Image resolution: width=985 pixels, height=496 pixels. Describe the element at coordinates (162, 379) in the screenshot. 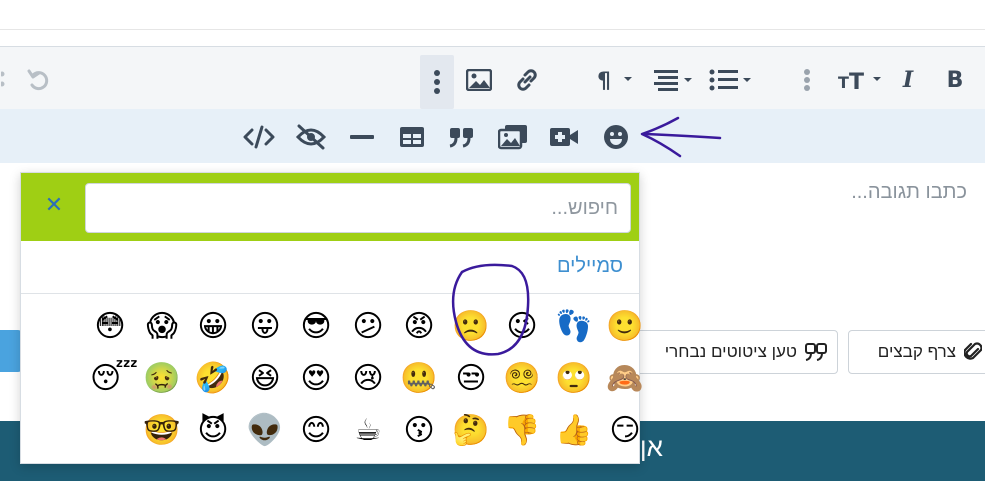

I see `emoji-item: 🤢` at that location.